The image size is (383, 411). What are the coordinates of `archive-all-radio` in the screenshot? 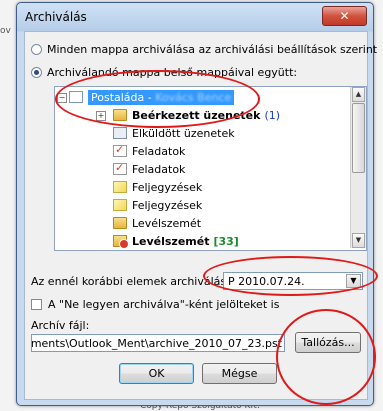 It's located at (36, 49).